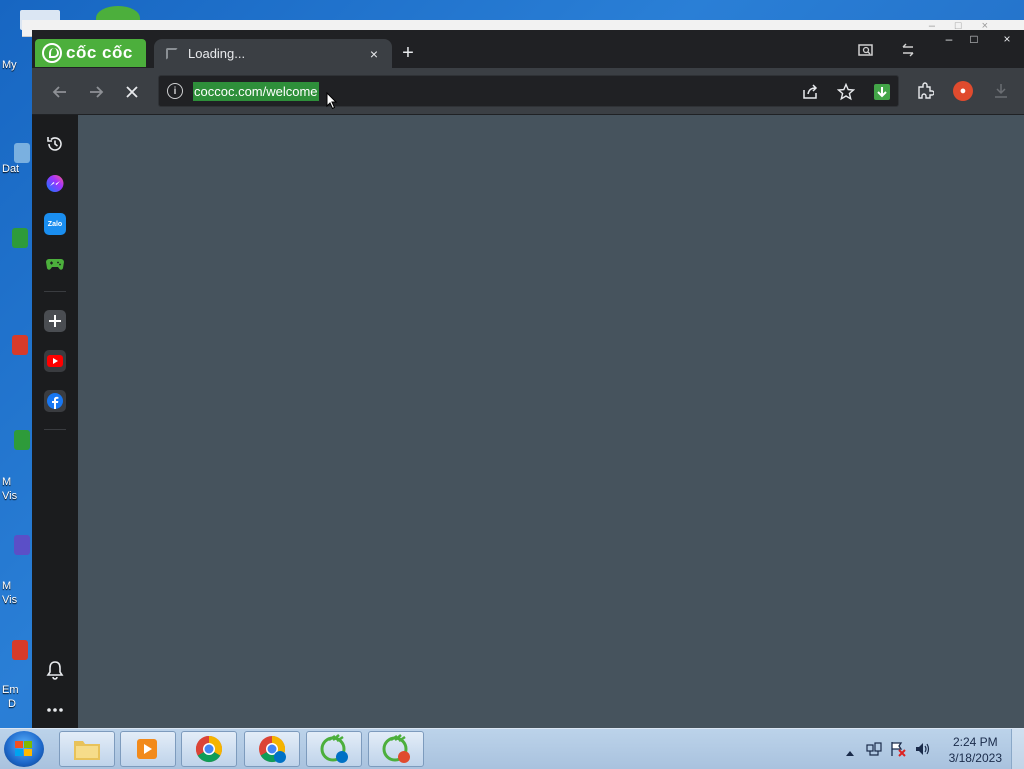  What do you see at coordinates (55, 401) in the screenshot?
I see `facebook-icon` at bounding box center [55, 401].